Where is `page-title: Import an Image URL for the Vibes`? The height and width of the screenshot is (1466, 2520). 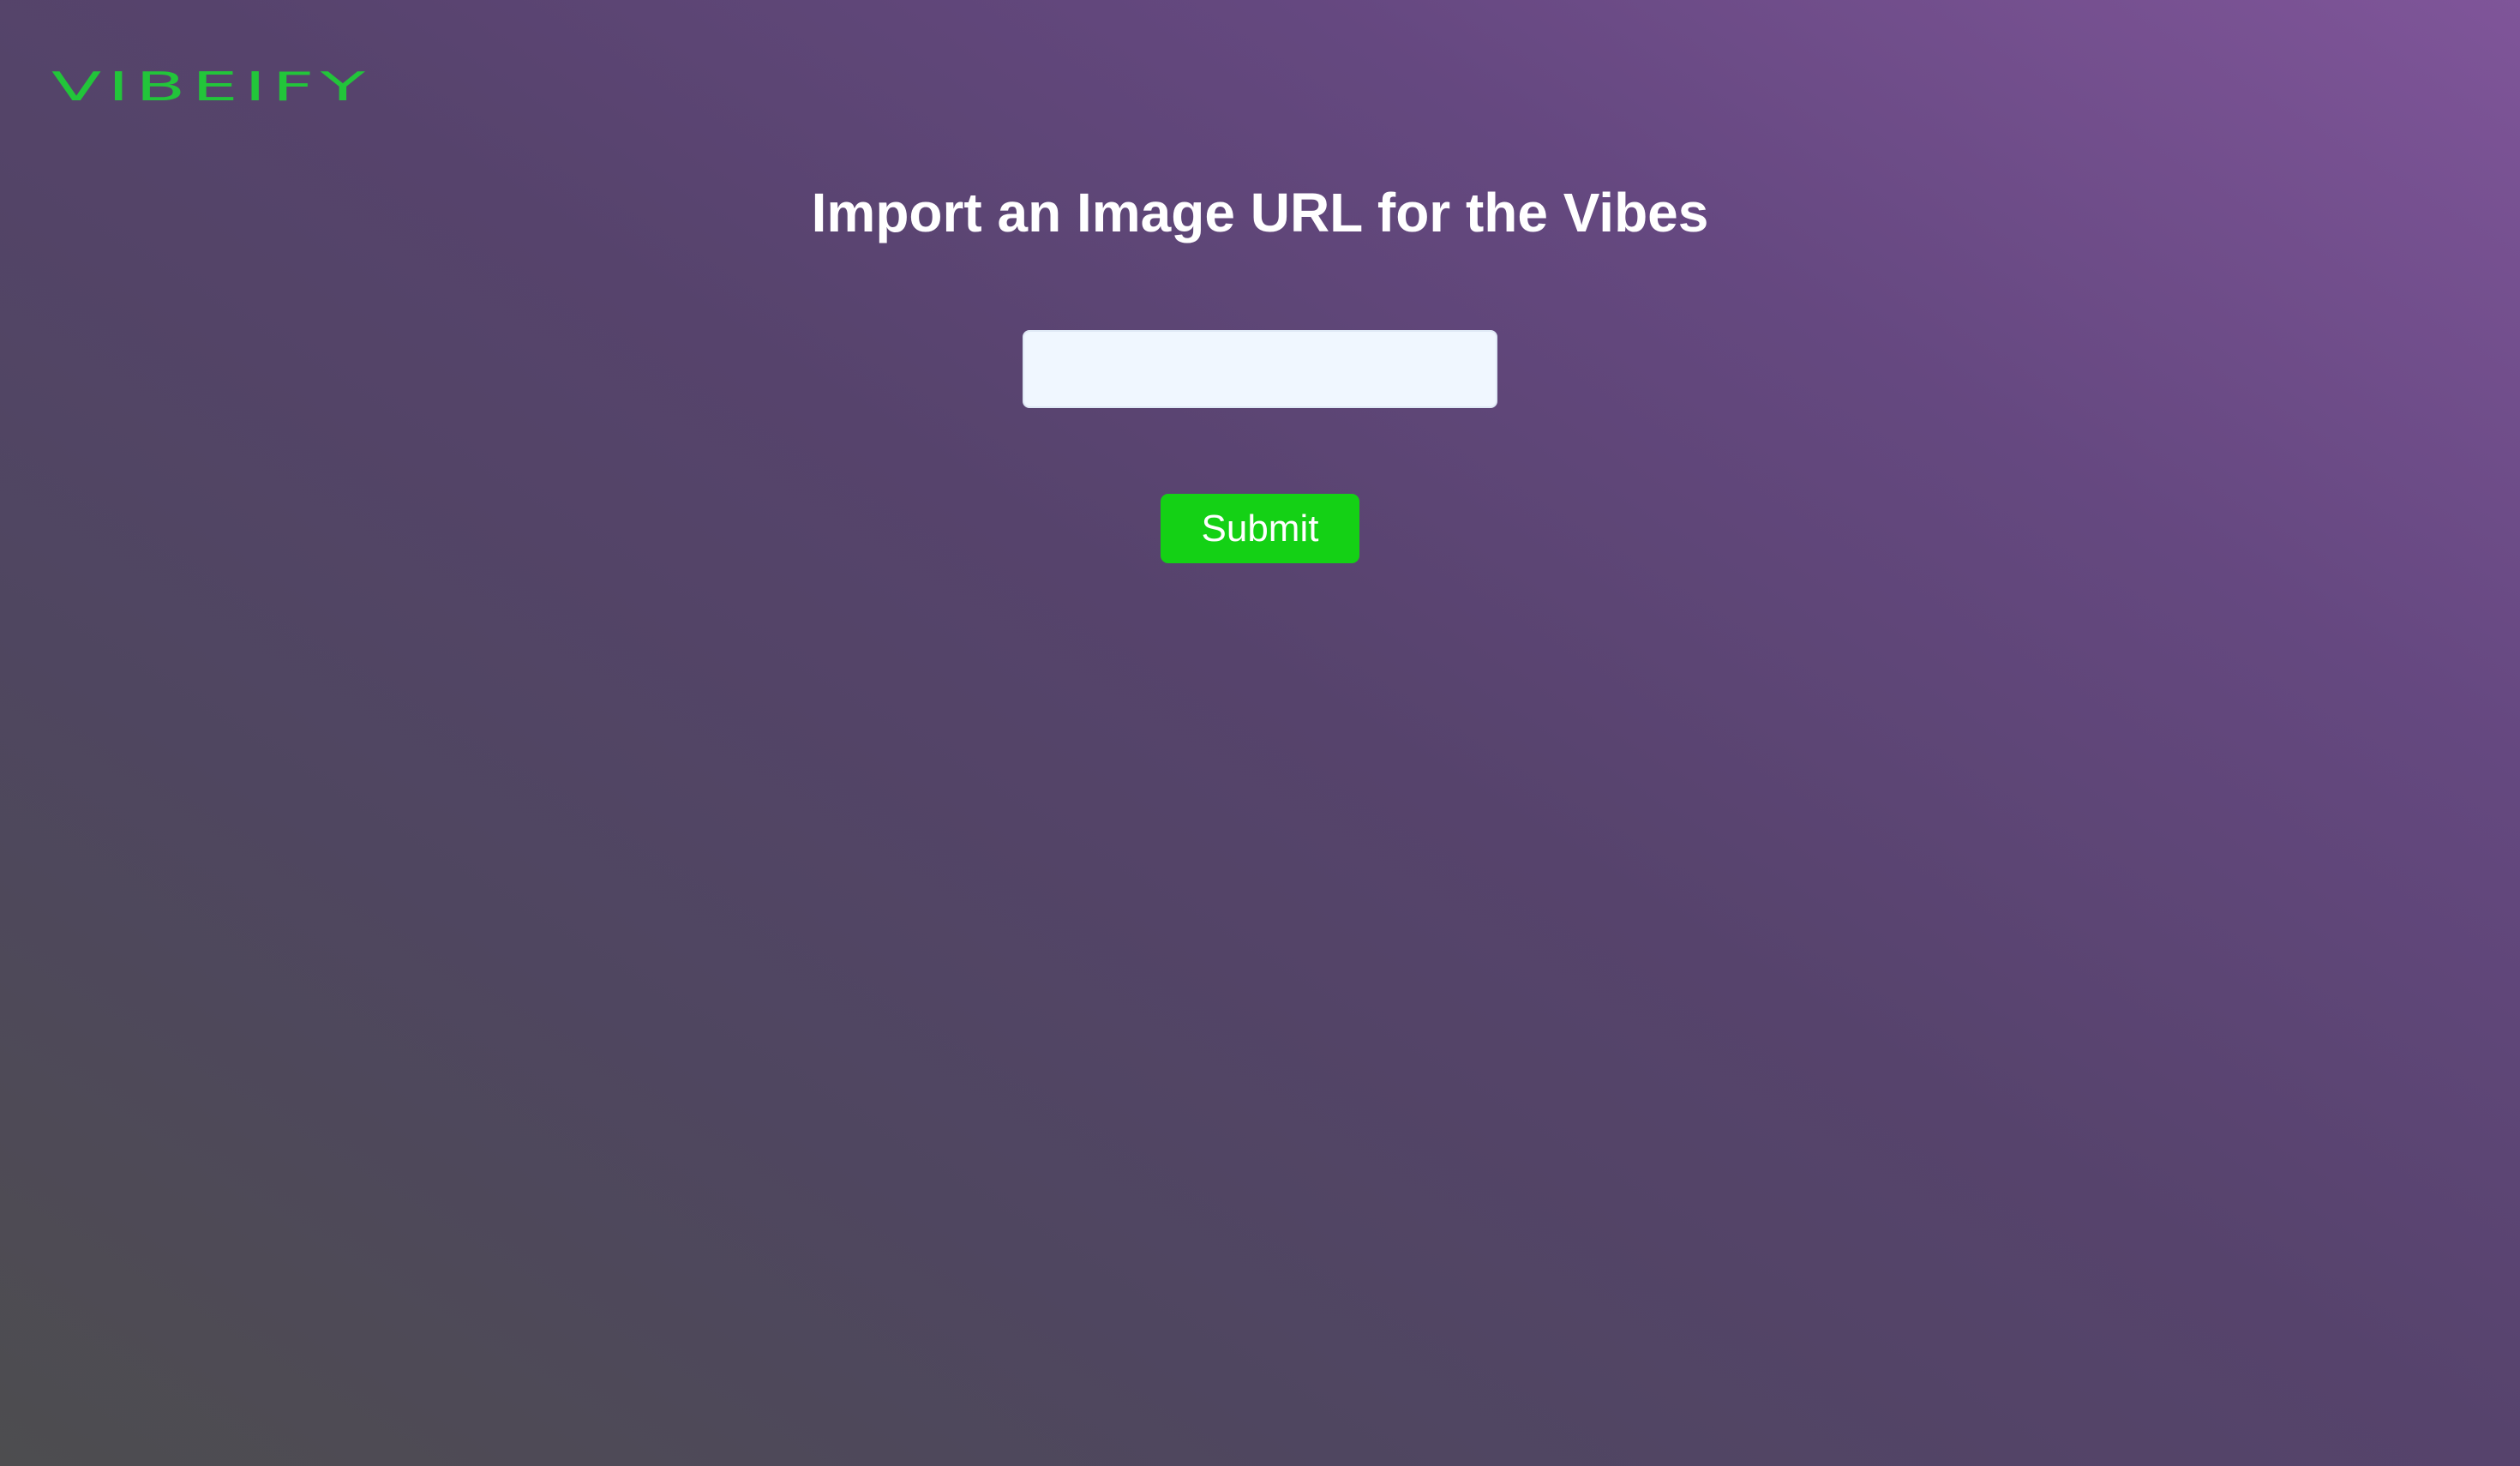
page-title: Import an Image URL for the Vibes is located at coordinates (1260, 212).